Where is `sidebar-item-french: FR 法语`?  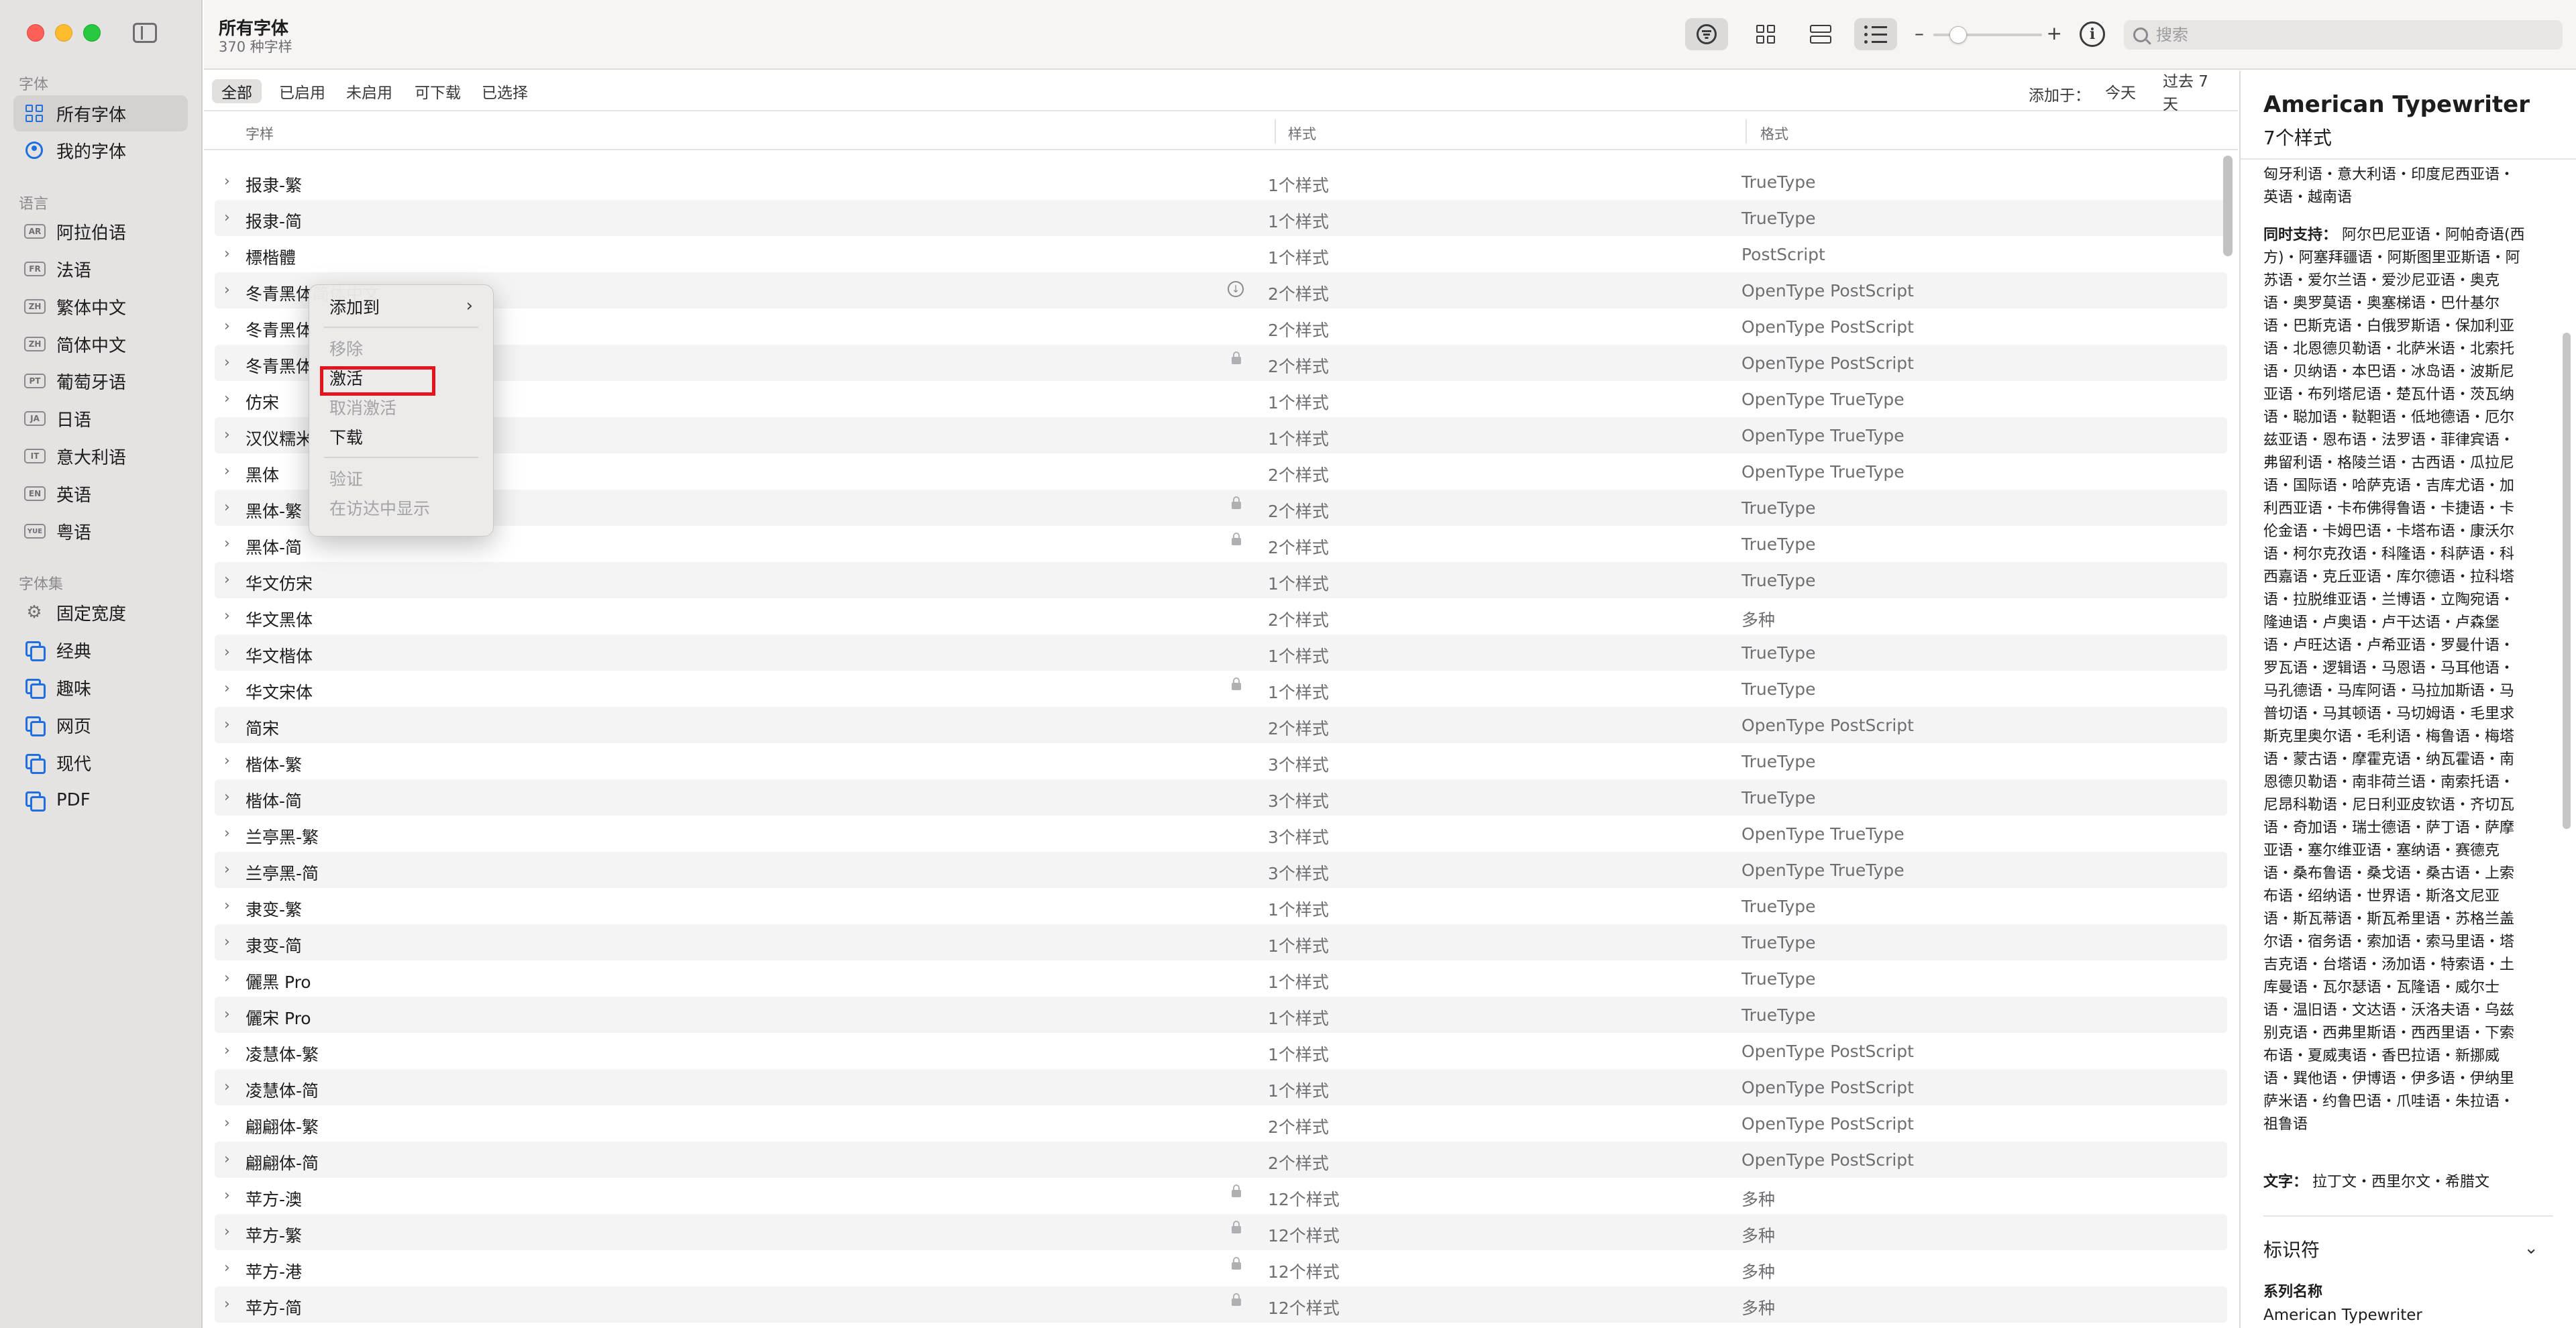
sidebar-item-french: FR 法语 is located at coordinates (100, 269).